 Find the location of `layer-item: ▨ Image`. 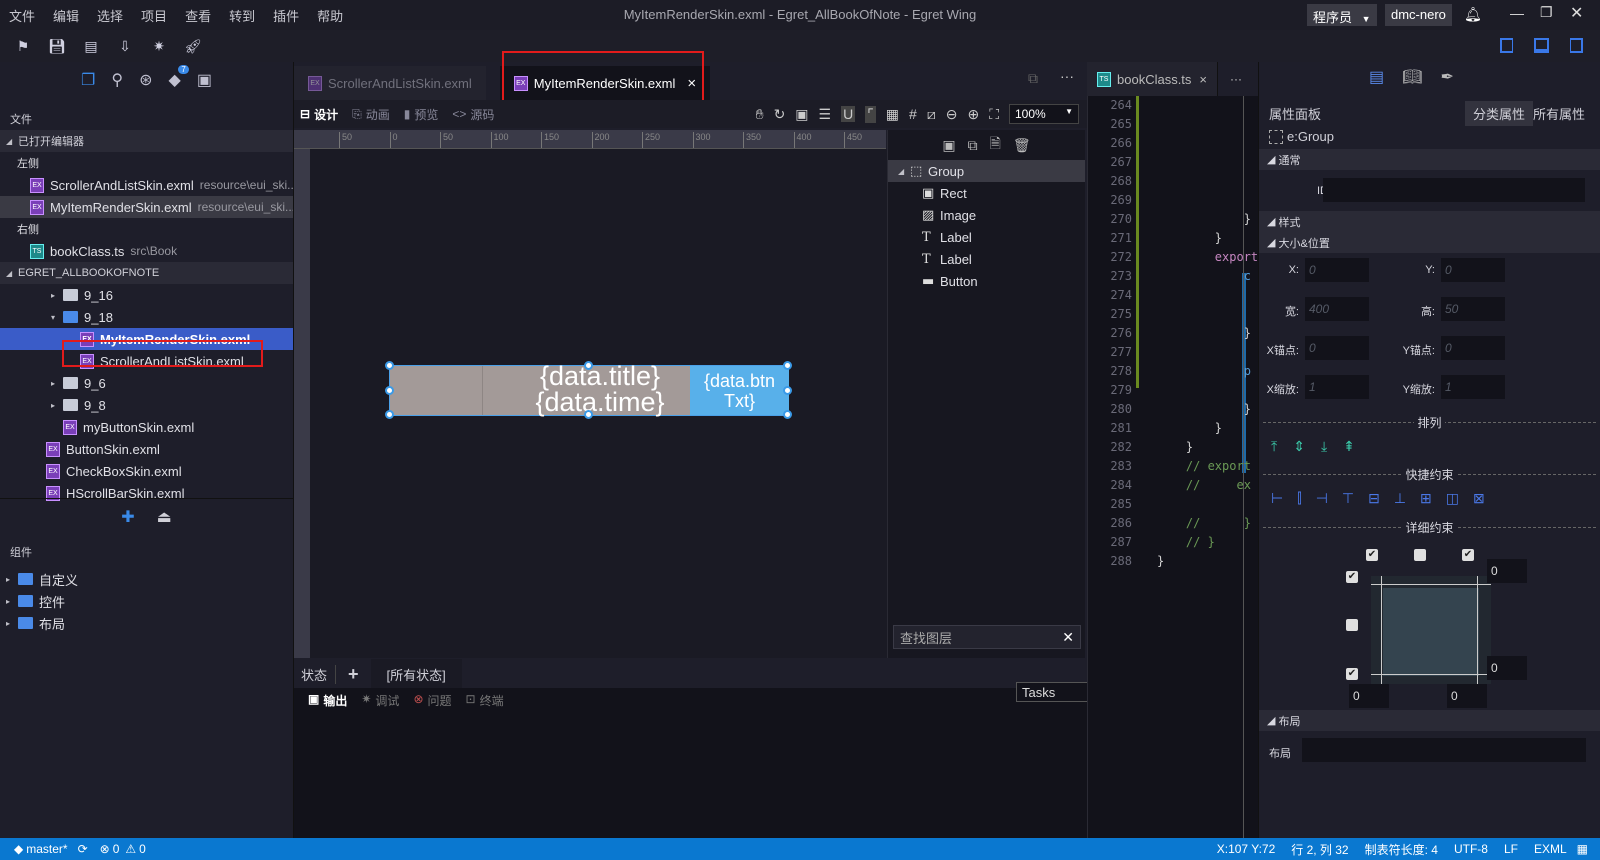

layer-item: ▨ Image is located at coordinates (986, 215).